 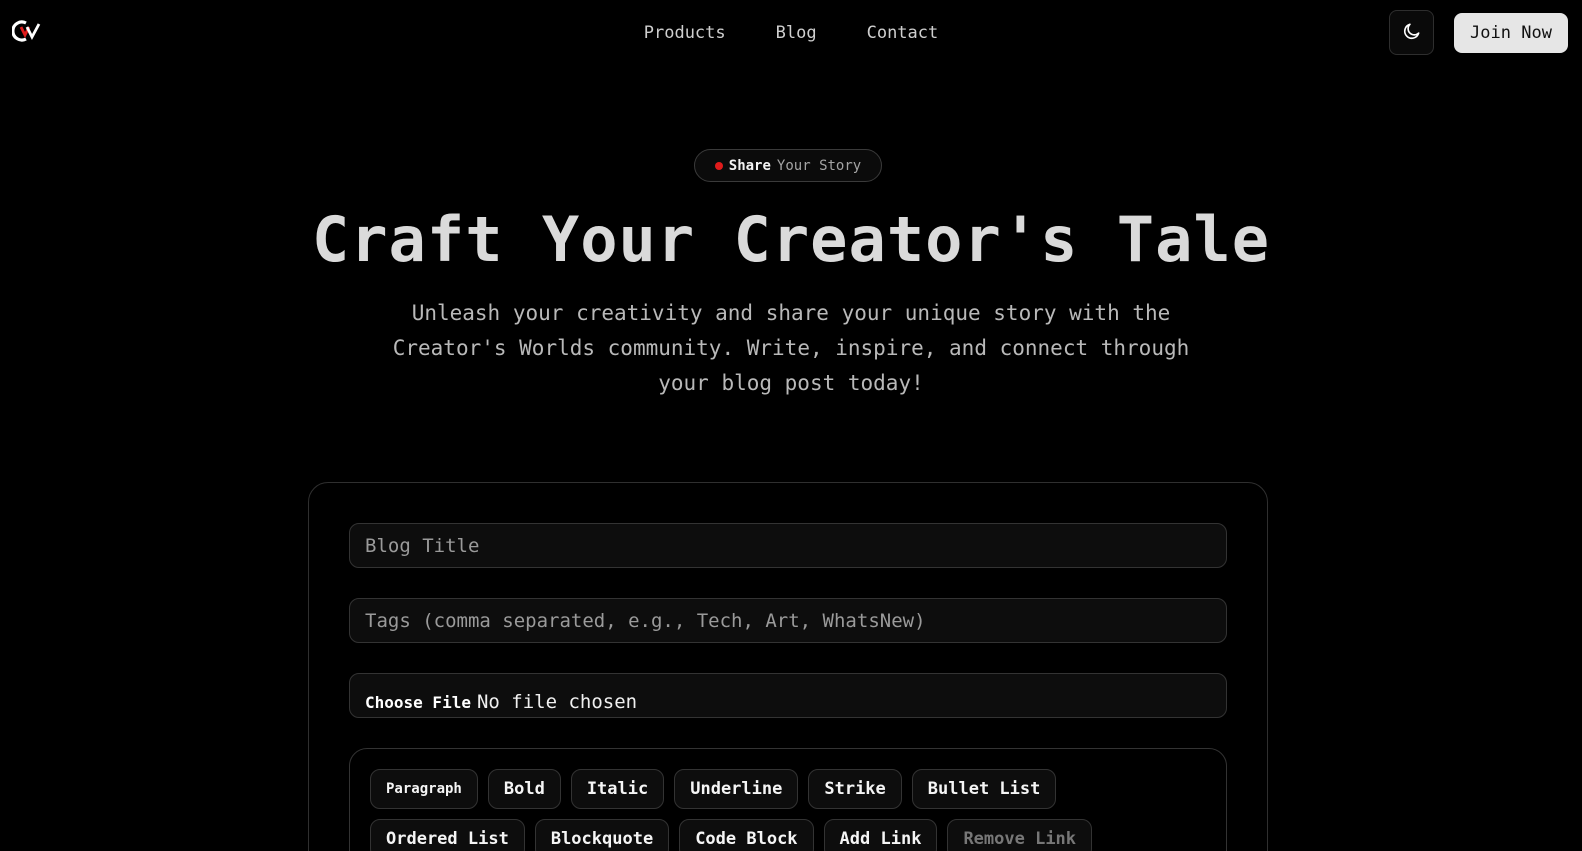 What do you see at coordinates (880, 835) in the screenshot?
I see `add-link-button: Add Link` at bounding box center [880, 835].